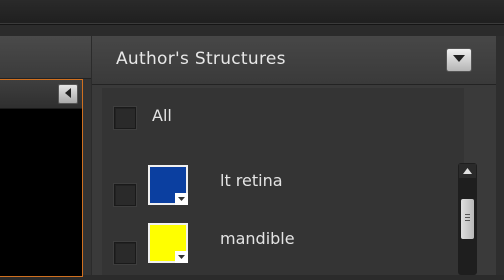  I want to click on viewer-canvas, so click(41, 192).